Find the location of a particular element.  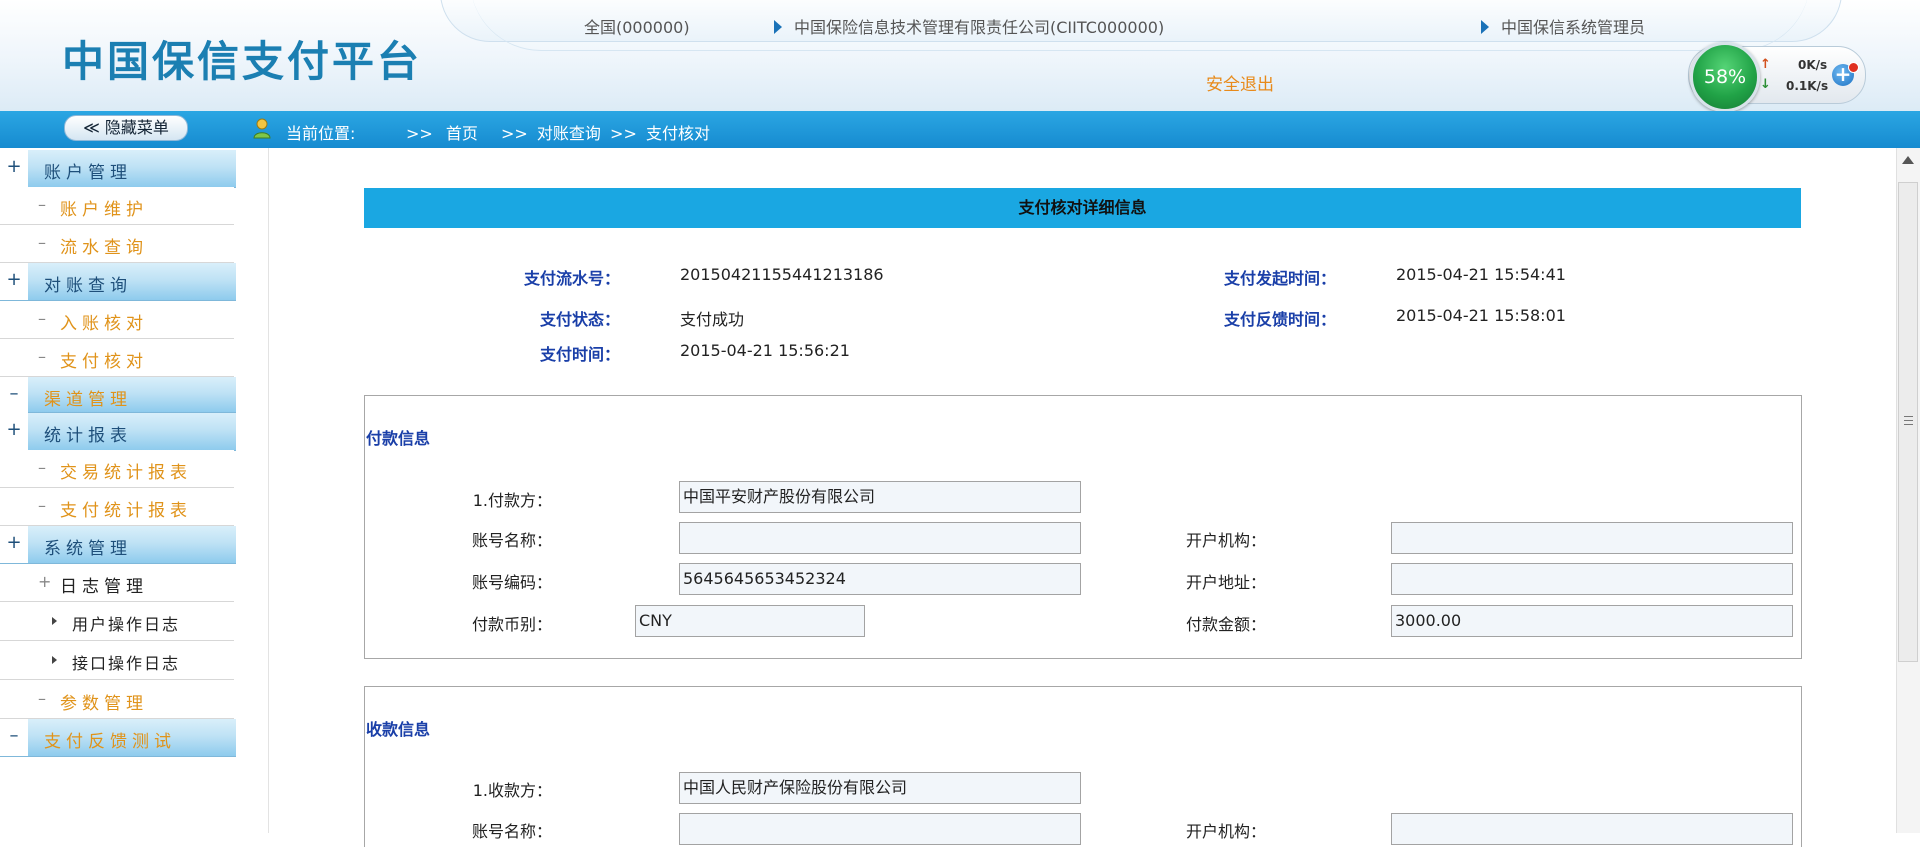

pay-serial-value: 20150421155441213186 is located at coordinates (782, 274).